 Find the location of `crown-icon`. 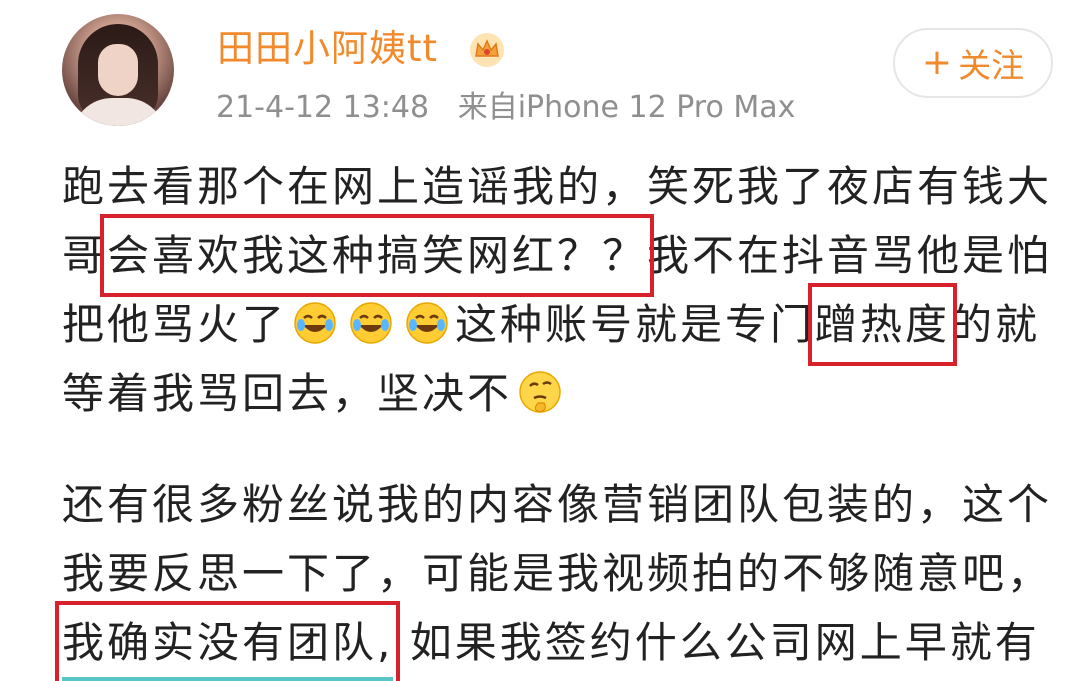

crown-icon is located at coordinates (487, 50).